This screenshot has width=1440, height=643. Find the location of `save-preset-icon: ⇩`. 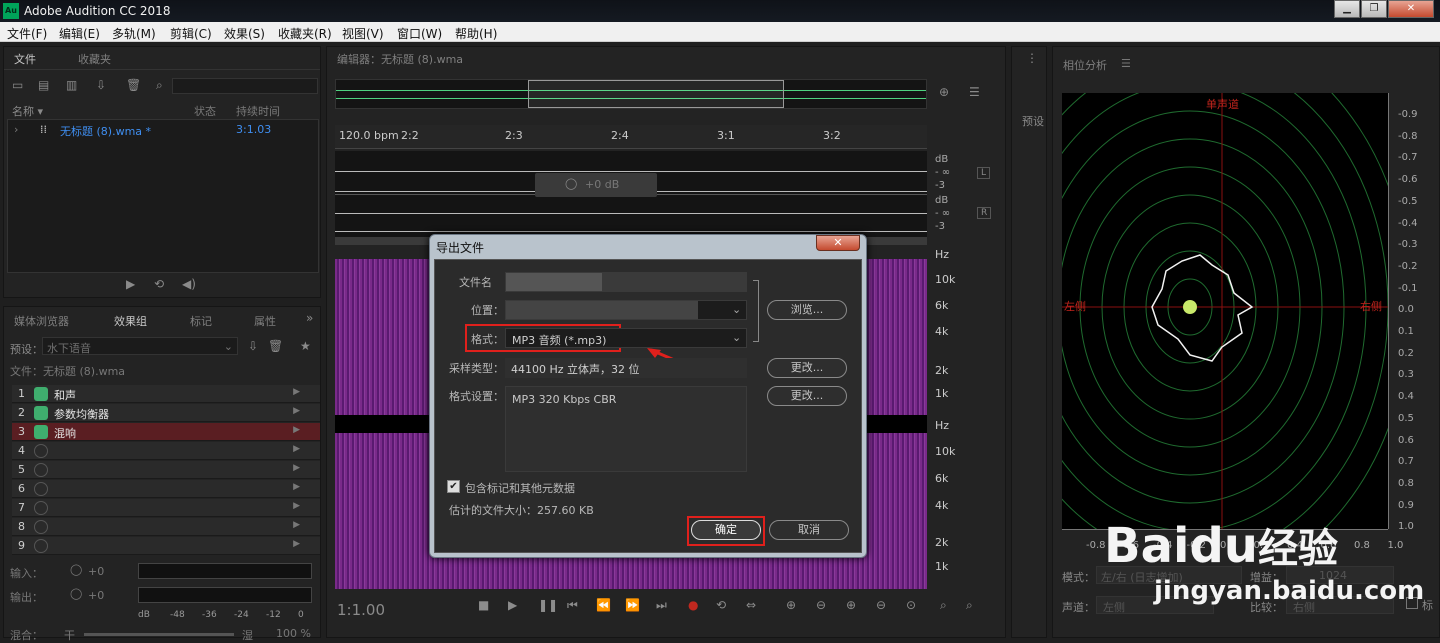

save-preset-icon: ⇩ is located at coordinates (253, 346).